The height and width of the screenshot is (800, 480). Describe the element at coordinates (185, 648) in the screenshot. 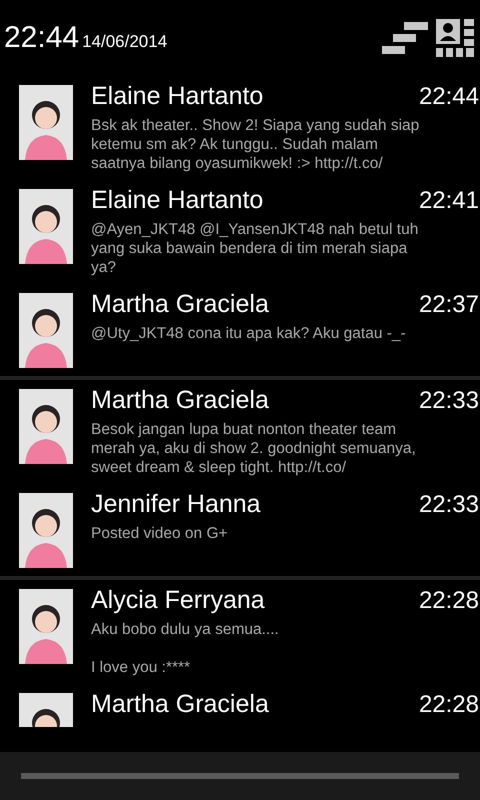

I see `message-text: Aku bobo dulu ya semua.... I love you :****` at that location.